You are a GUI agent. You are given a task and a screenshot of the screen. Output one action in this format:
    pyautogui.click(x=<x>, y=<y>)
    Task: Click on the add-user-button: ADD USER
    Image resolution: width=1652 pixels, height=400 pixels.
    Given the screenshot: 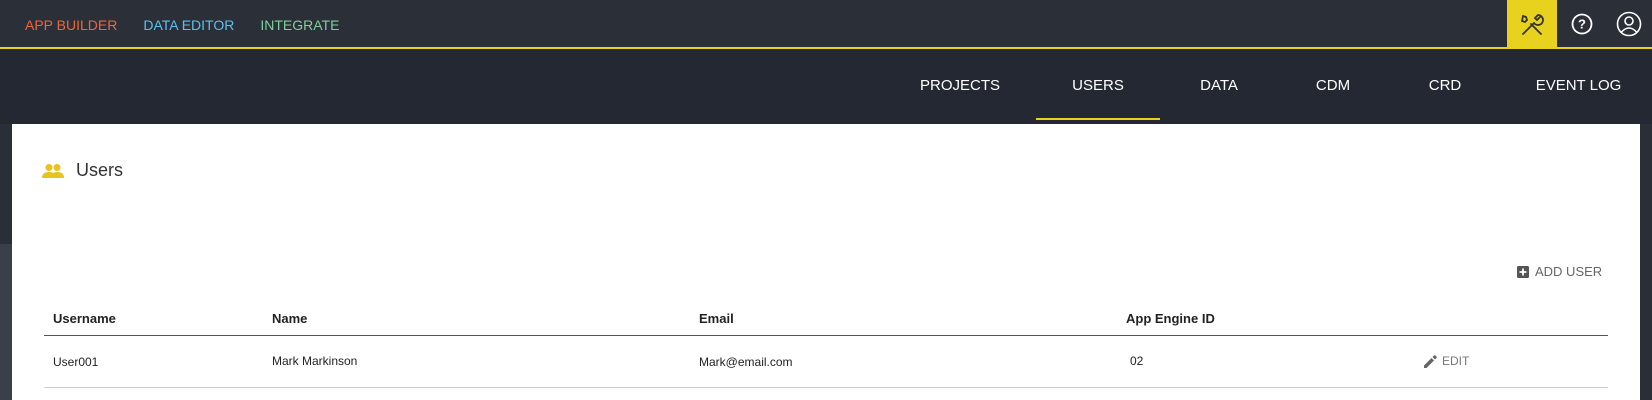 What is the action you would take?
    pyautogui.click(x=1559, y=271)
    